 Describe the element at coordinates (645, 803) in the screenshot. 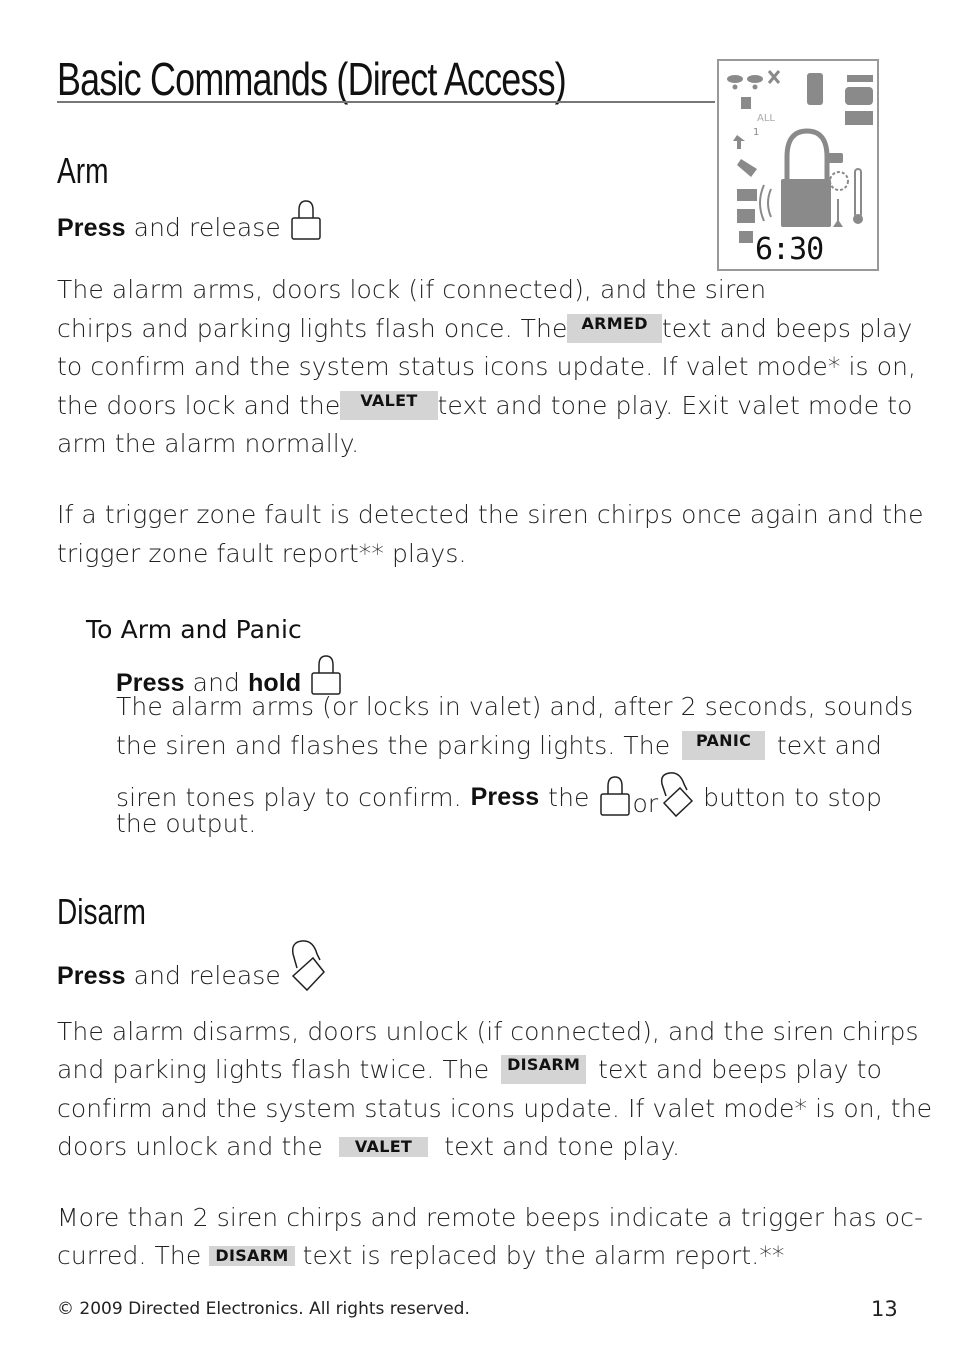

I see `or-label: or` at that location.